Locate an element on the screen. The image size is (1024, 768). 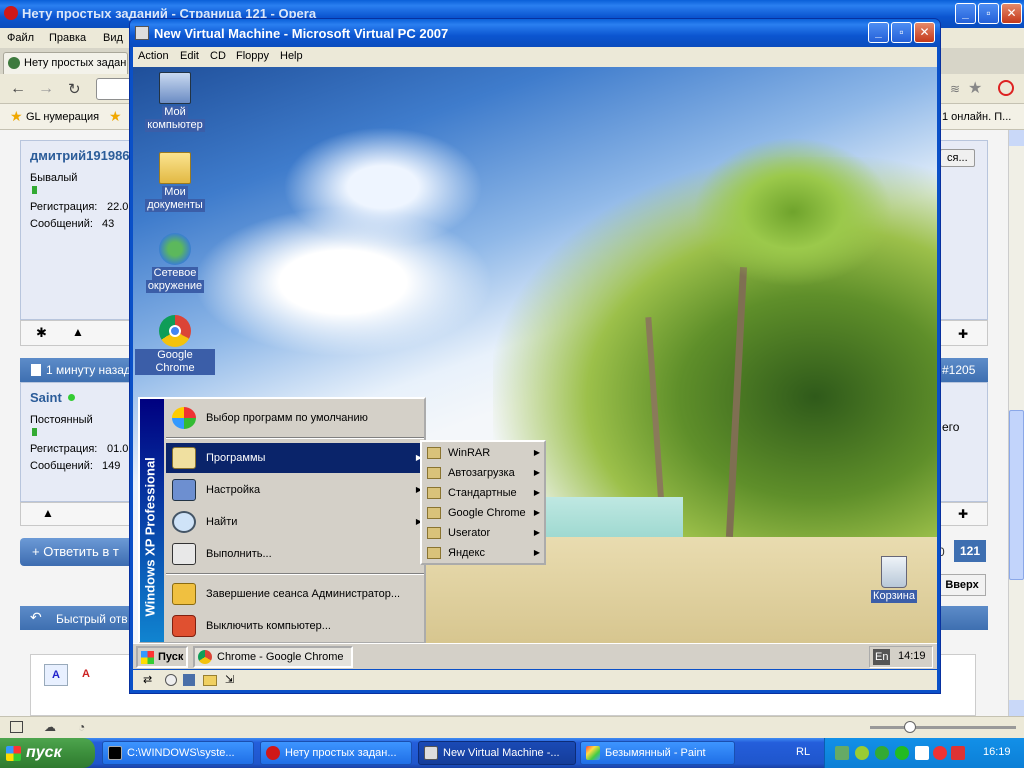
submenu-item-autostart: Автозагрузка ▶ is located at coordinates (484, 473).